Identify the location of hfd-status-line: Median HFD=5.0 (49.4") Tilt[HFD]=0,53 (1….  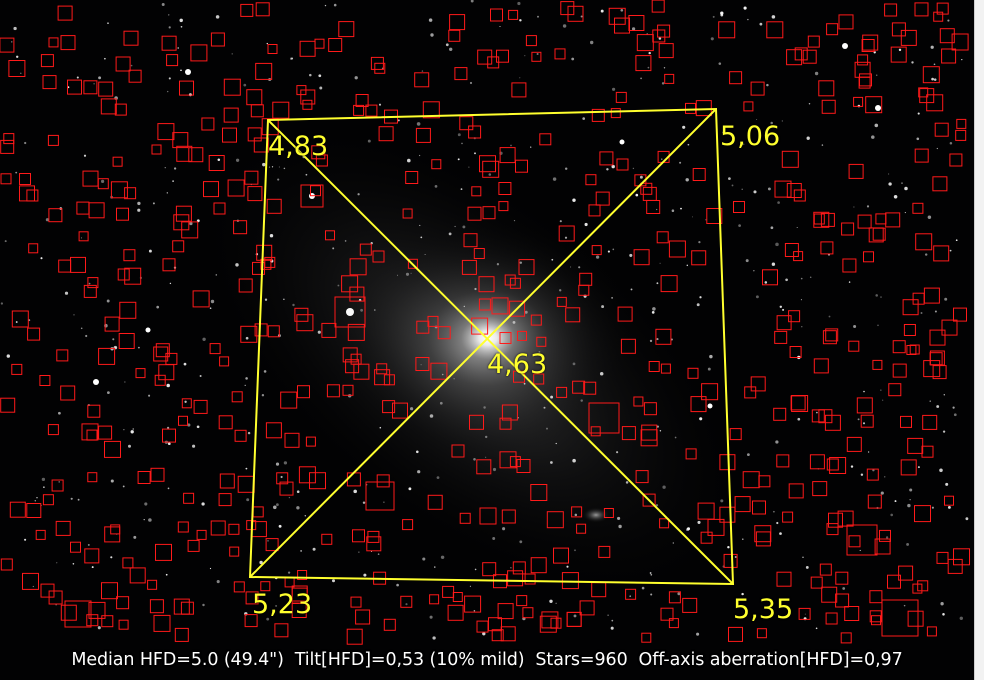
(487, 660).